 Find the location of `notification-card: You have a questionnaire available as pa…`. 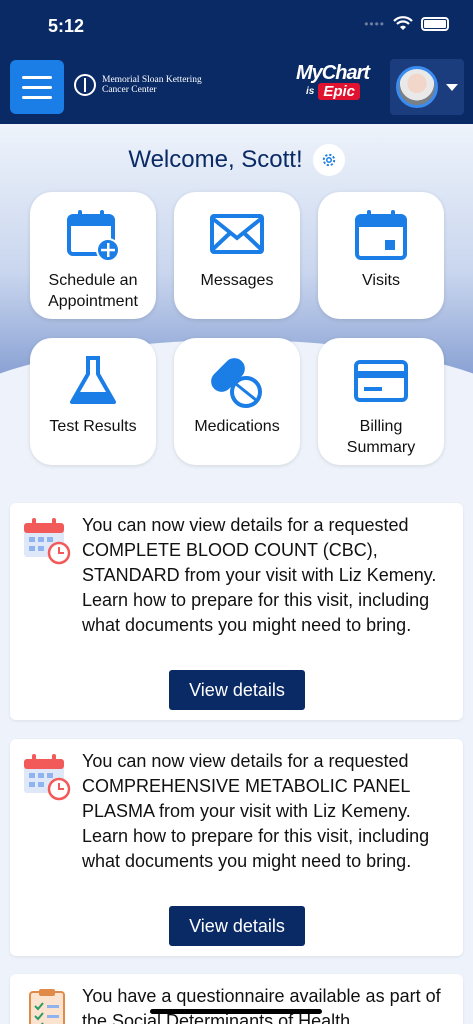

notification-card: You have a questionnaire available as pa… is located at coordinates (236, 999).